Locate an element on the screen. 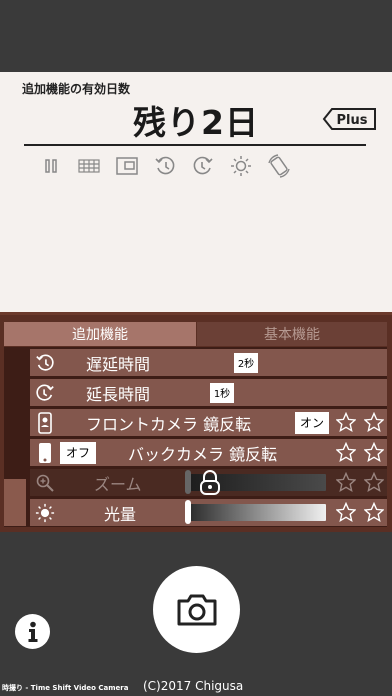 This screenshot has width=392, height=696. feature-icon-row is located at coordinates (165, 166).